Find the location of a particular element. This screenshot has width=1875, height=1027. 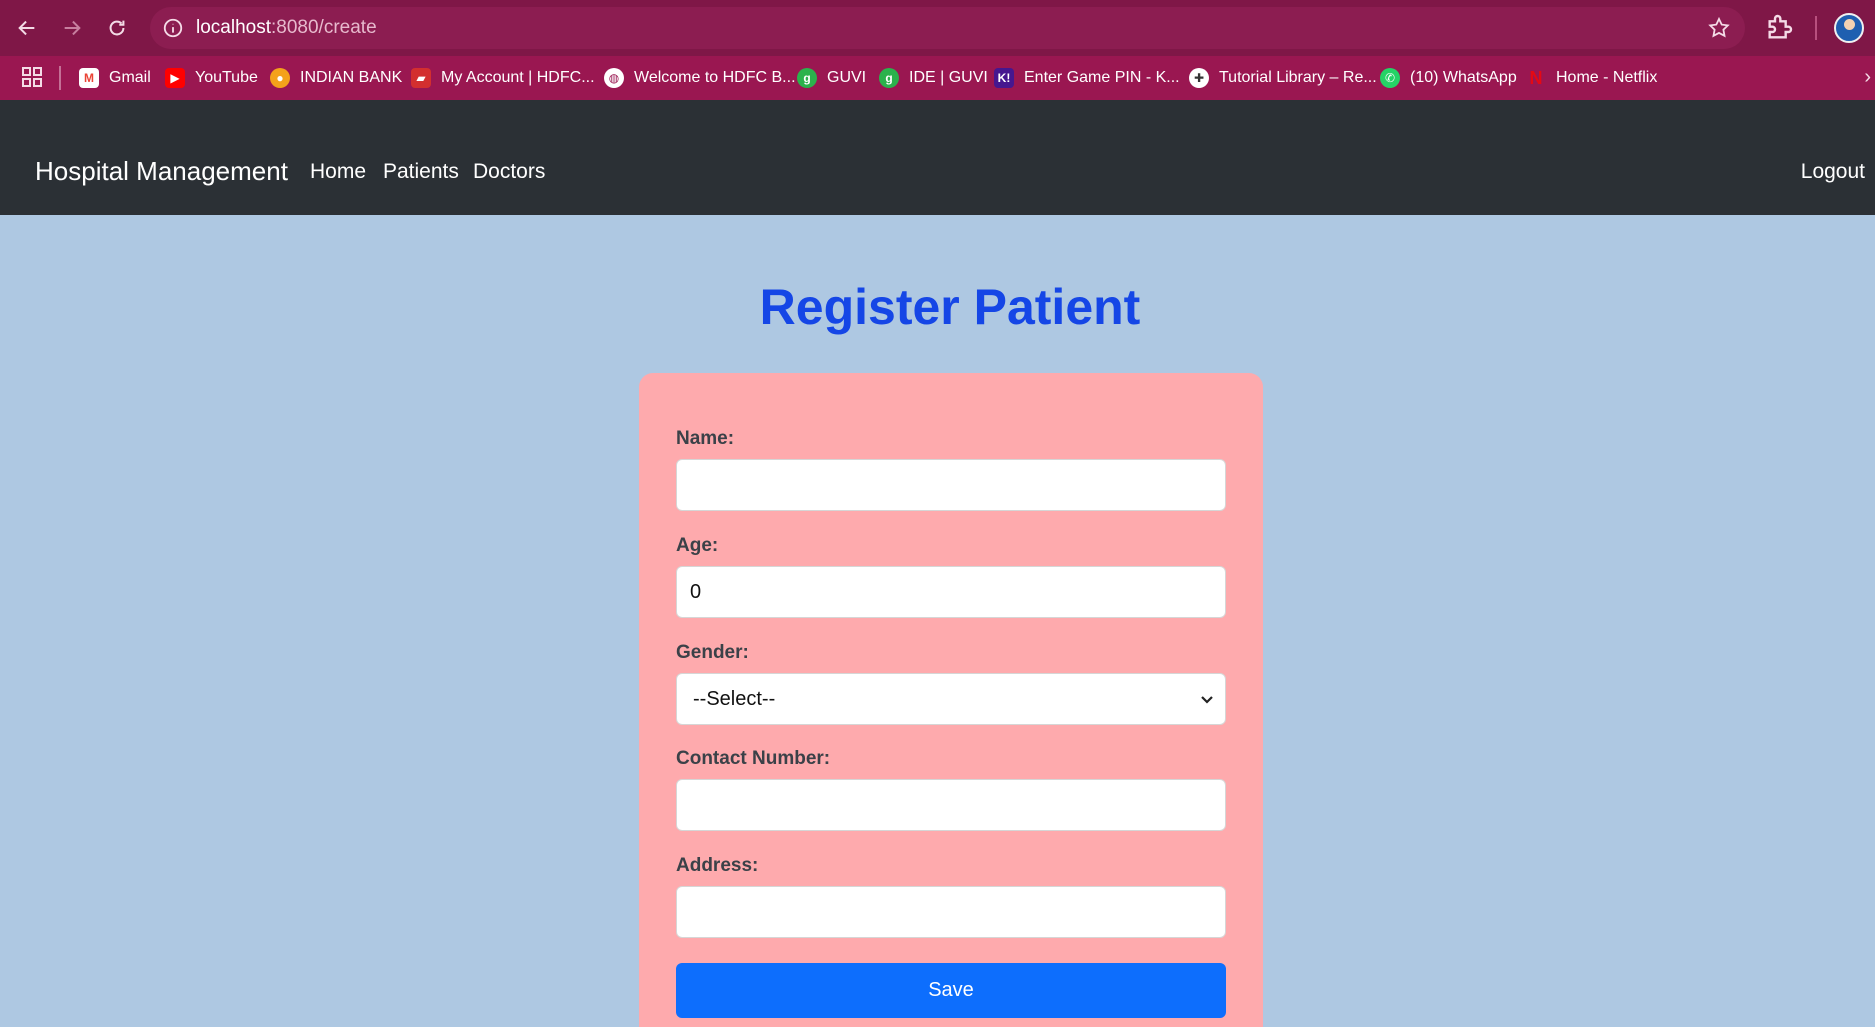

gender-select: --Select-- is located at coordinates (951, 699).